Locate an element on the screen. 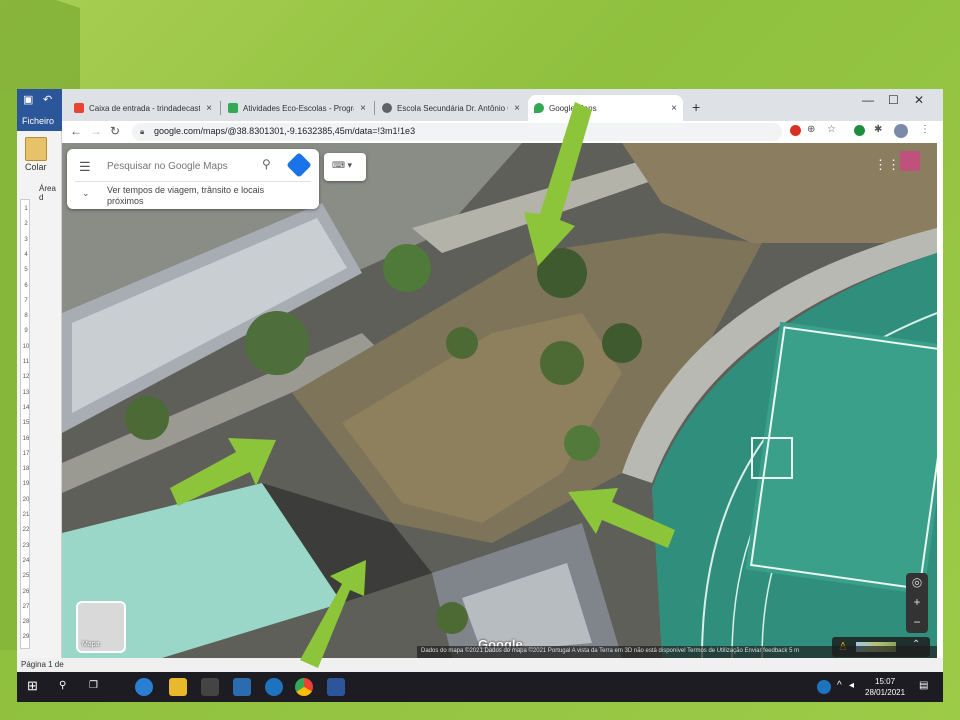 The image size is (960, 720). windows-start-icon: ⊞ is located at coordinates (32, 686).